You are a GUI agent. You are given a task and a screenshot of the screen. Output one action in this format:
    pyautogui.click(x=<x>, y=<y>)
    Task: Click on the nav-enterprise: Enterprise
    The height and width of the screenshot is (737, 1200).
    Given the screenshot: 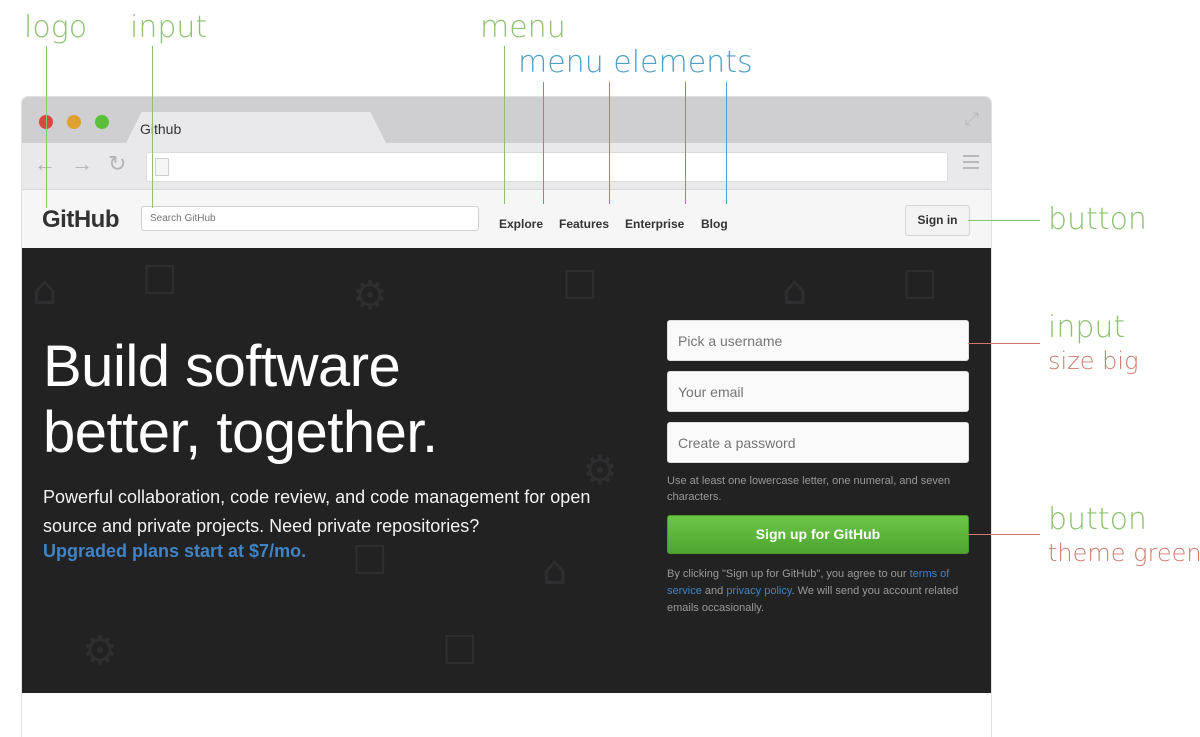 What is the action you would take?
    pyautogui.click(x=654, y=224)
    